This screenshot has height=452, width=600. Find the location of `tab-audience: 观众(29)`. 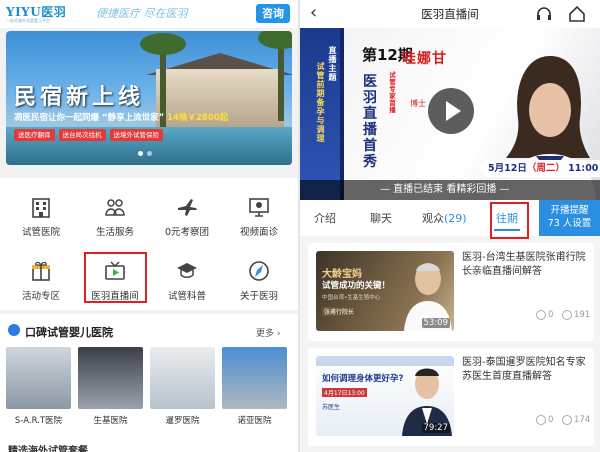

tab-audience: 观众(29) is located at coordinates (444, 218).